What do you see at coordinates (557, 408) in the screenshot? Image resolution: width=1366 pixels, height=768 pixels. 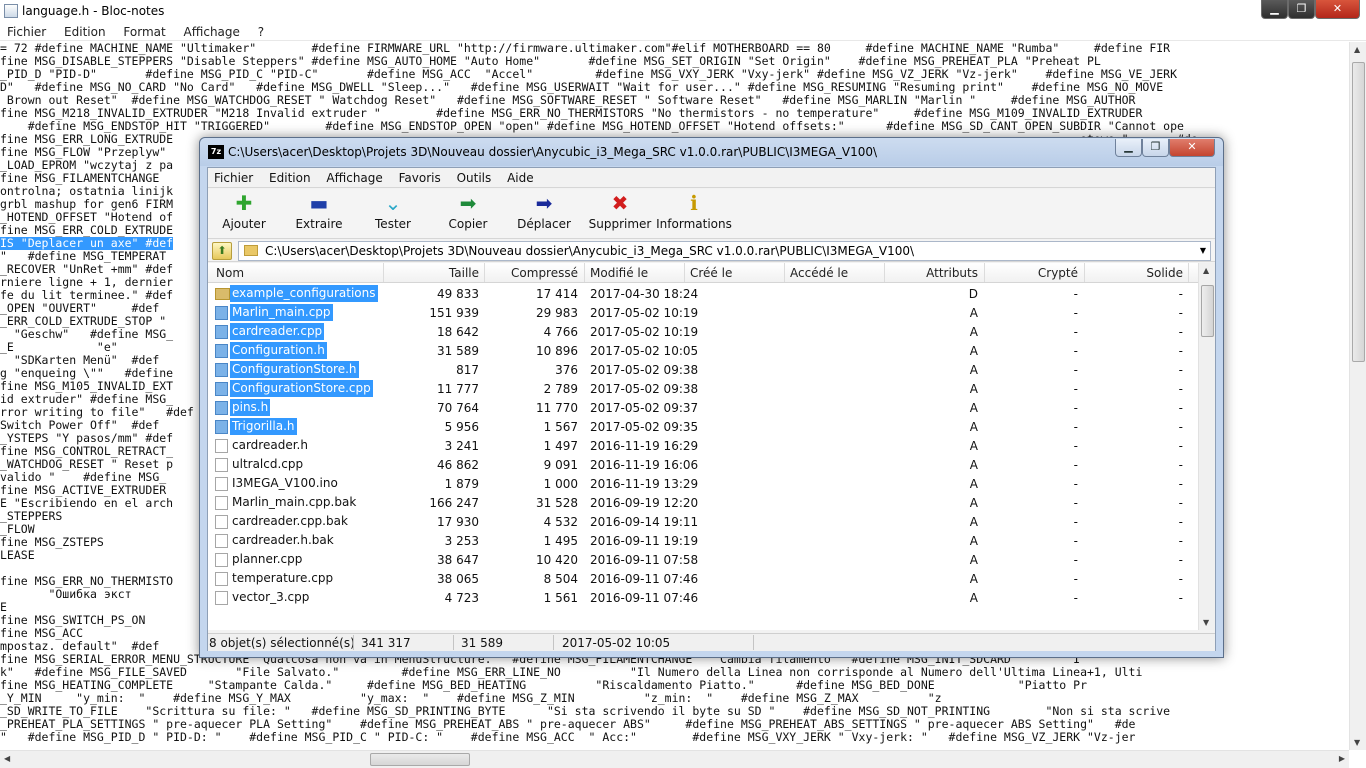 I see `file-packed-size: 11 770` at bounding box center [557, 408].